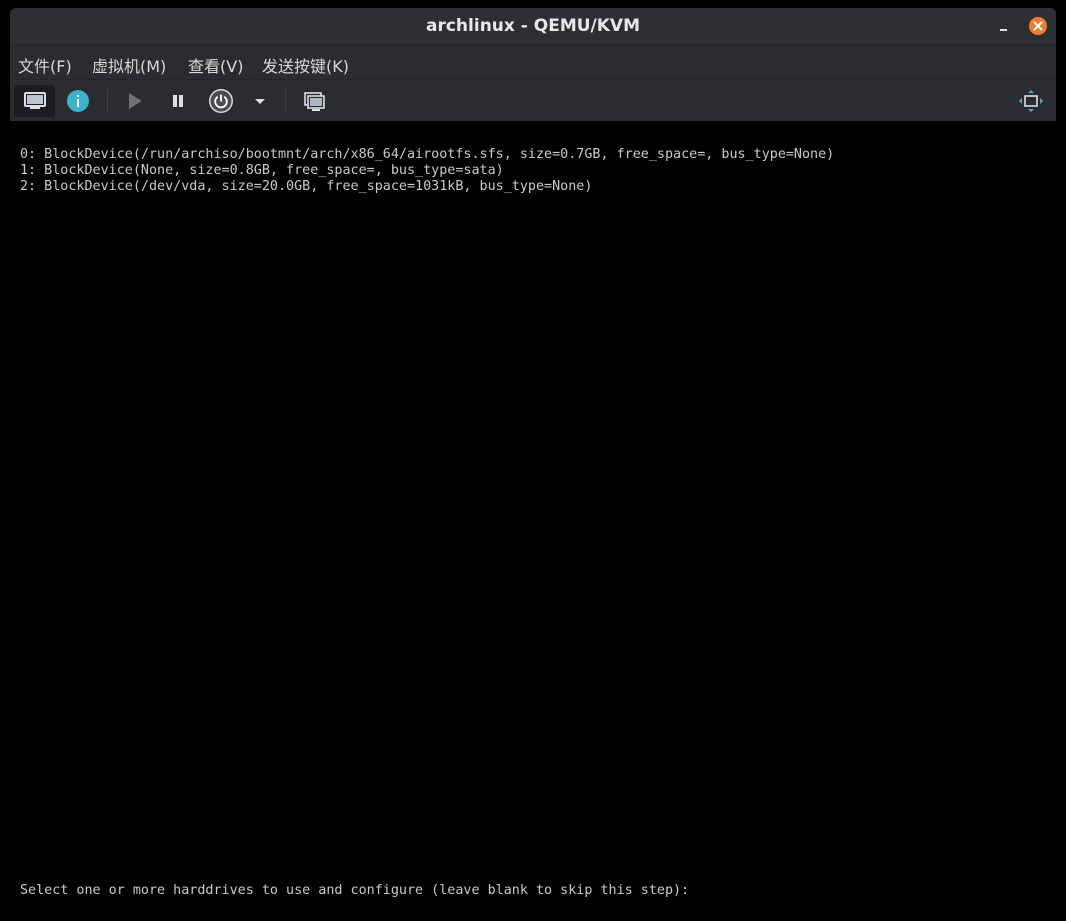 The height and width of the screenshot is (921, 1066). What do you see at coordinates (129, 65) in the screenshot?
I see `menu-vm: 虚拟机(M)` at bounding box center [129, 65].